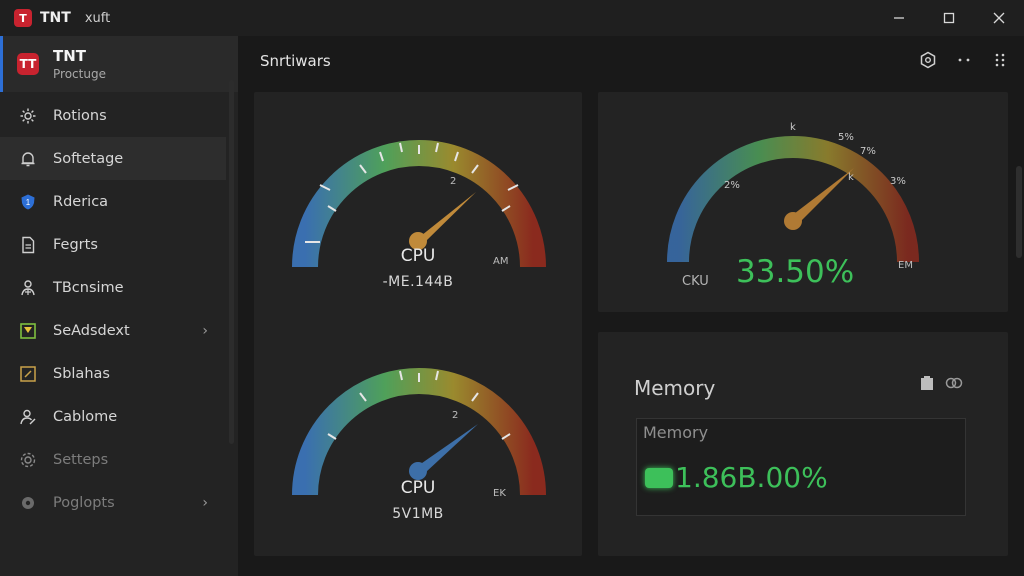 The height and width of the screenshot is (576, 1024). I want to click on document-icon, so click(28, 245).